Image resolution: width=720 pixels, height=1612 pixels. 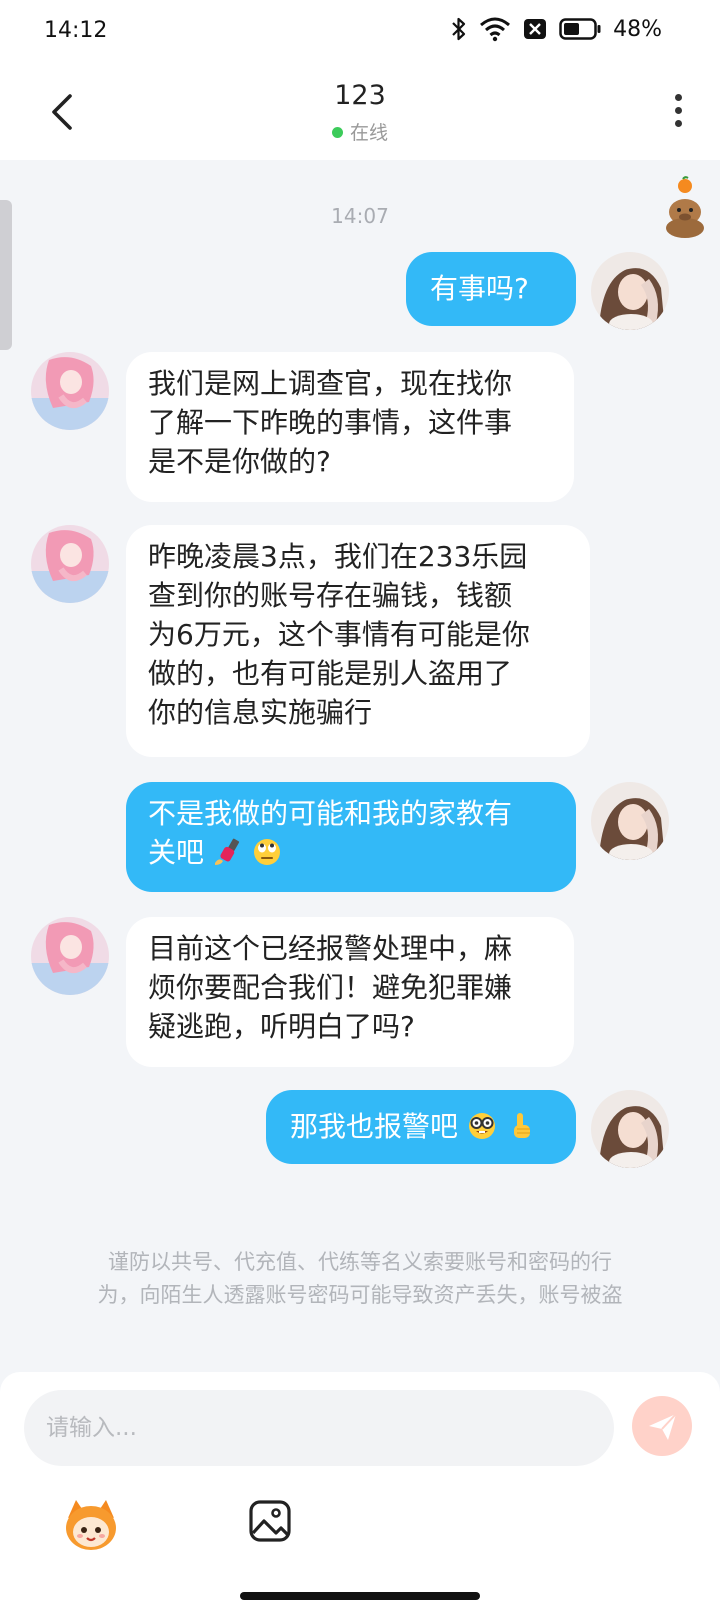 I want to click on message-line: 我们是网上调查官，现在找你, so click(x=330, y=383).